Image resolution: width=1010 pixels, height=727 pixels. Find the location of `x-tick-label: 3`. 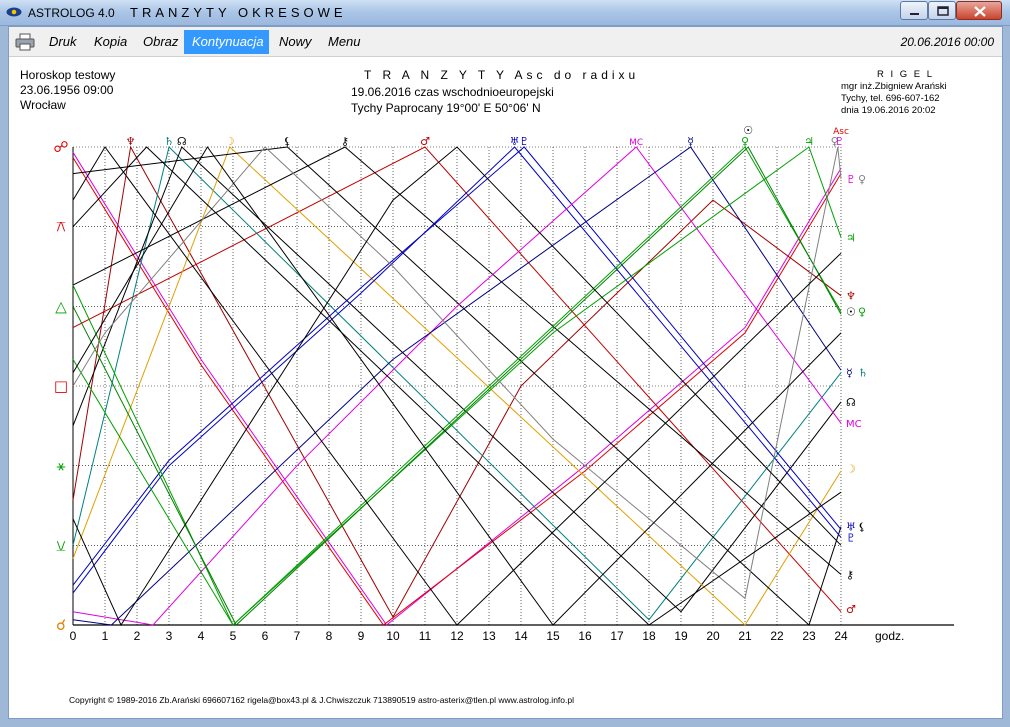

x-tick-label: 3 is located at coordinates (169, 636).